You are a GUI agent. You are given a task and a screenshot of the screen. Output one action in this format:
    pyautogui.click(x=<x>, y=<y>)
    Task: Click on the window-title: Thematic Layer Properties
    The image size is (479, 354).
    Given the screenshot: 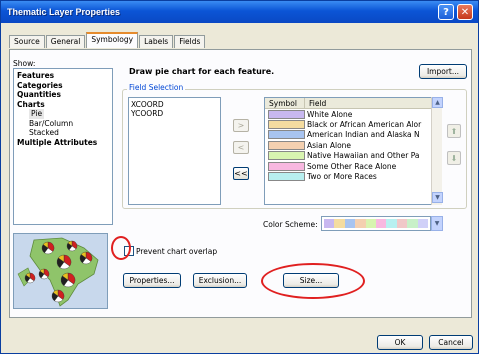 What is the action you would take?
    pyautogui.click(x=64, y=12)
    